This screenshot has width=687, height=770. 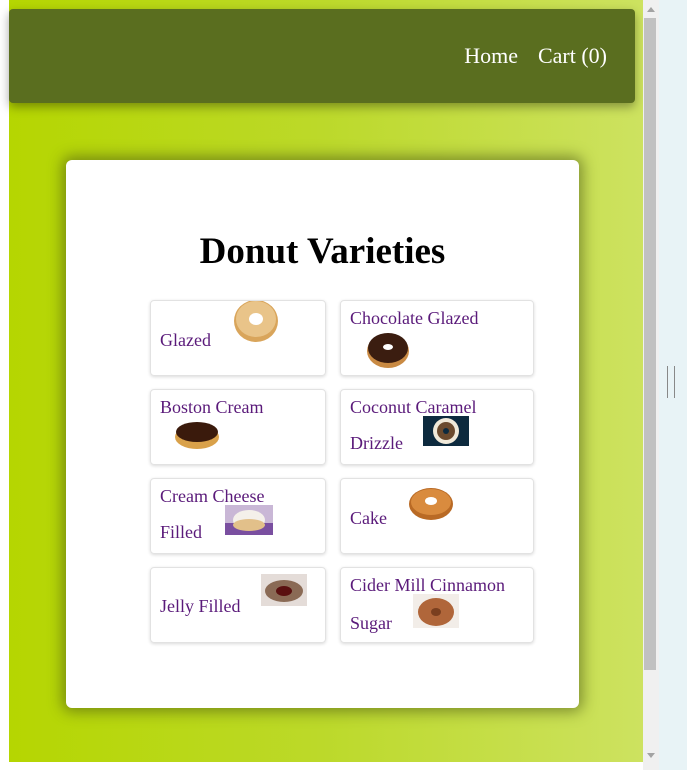 What do you see at coordinates (4, 385) in the screenshot?
I see `left-edge` at bounding box center [4, 385].